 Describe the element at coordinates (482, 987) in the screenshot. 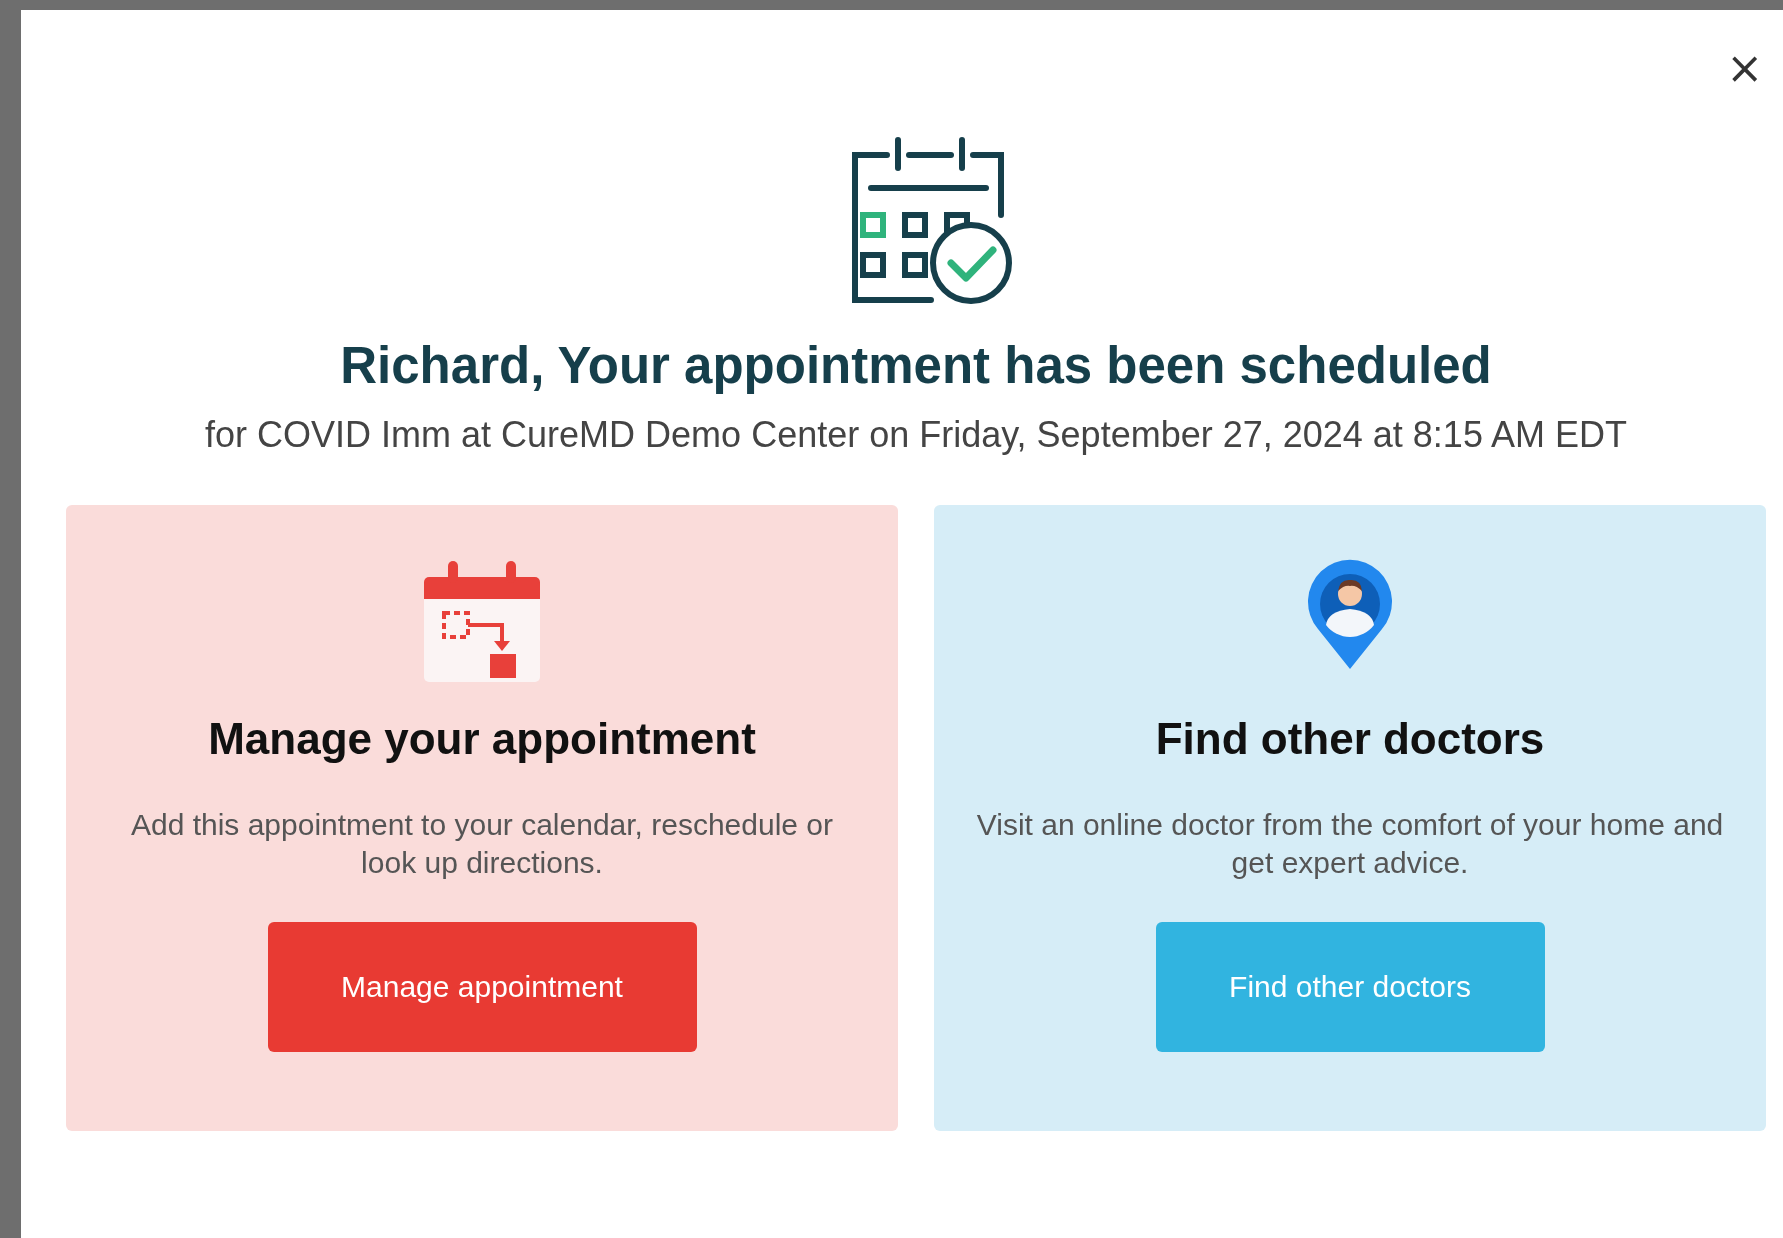

I see `card-button: Manage appointment` at that location.